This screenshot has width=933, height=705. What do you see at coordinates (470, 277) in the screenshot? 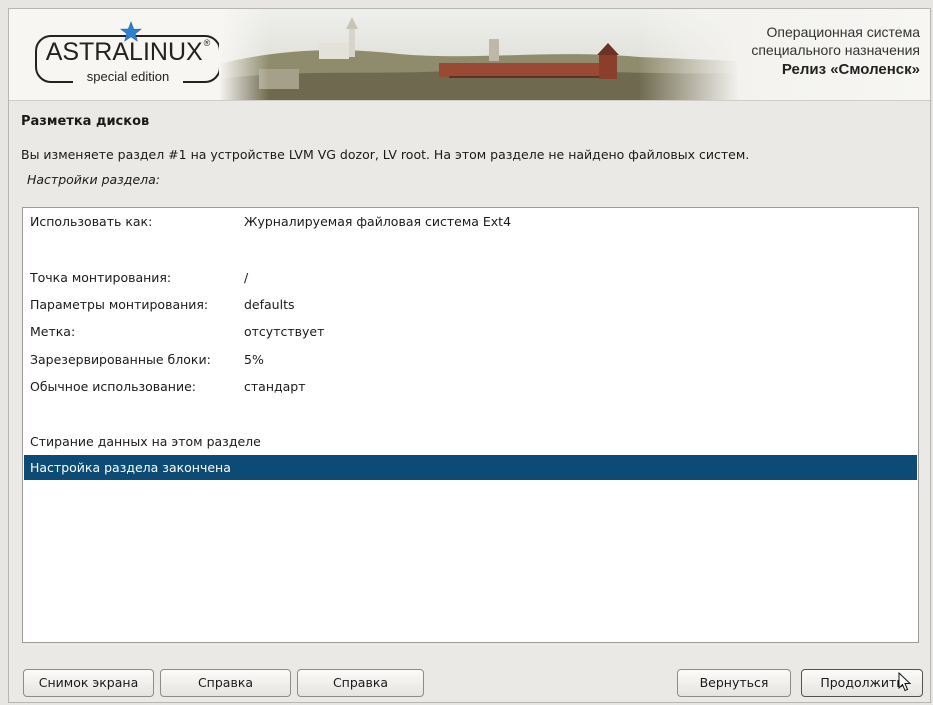
I see `list-item-mount-point: Точка монтирования: /` at bounding box center [470, 277].